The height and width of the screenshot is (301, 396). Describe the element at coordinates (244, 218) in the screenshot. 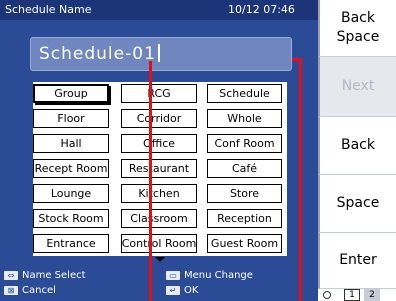

I see `name-button-reception: Reception` at that location.